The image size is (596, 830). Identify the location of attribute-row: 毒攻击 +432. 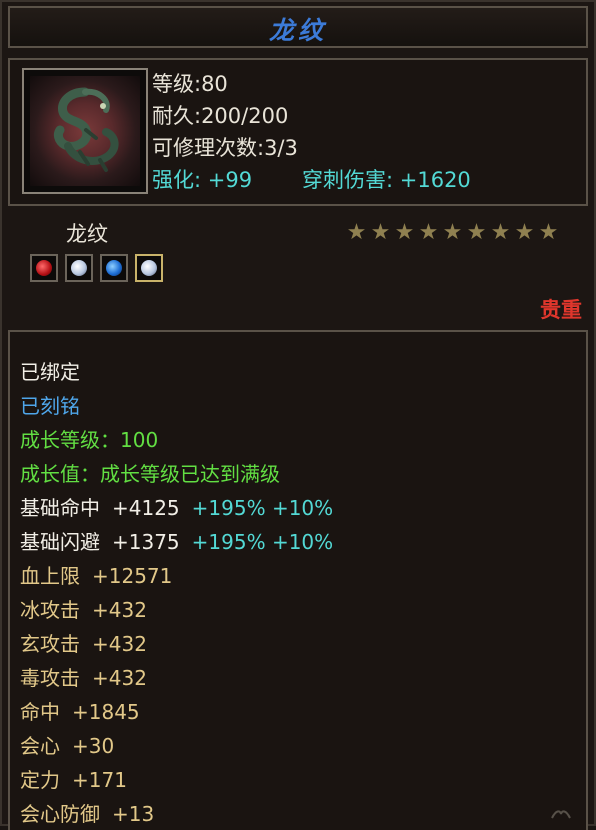
(83, 676).